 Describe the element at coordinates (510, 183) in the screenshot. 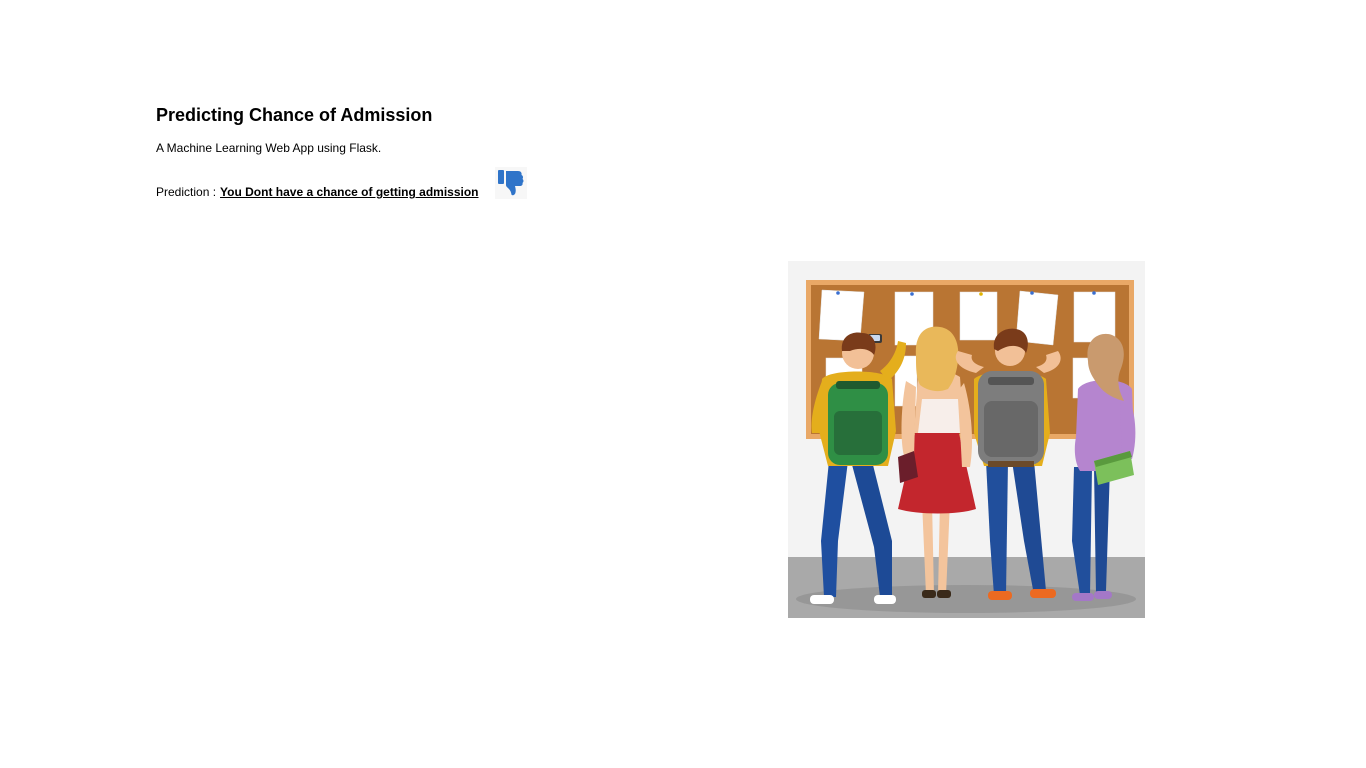

I see `thumbs-down-icon` at that location.